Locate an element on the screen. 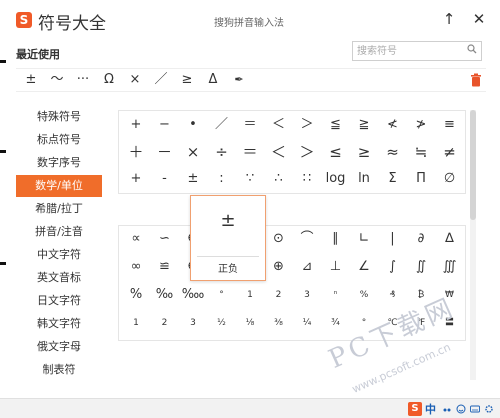 The width and height of the screenshot is (500, 418). pin-icon: ↑ is located at coordinates (449, 19).